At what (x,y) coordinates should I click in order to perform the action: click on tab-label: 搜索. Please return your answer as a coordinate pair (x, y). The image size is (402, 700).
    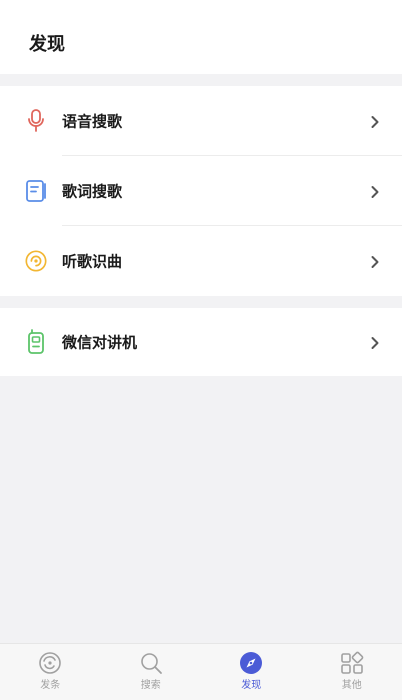
    Looking at the image, I should click on (150, 685).